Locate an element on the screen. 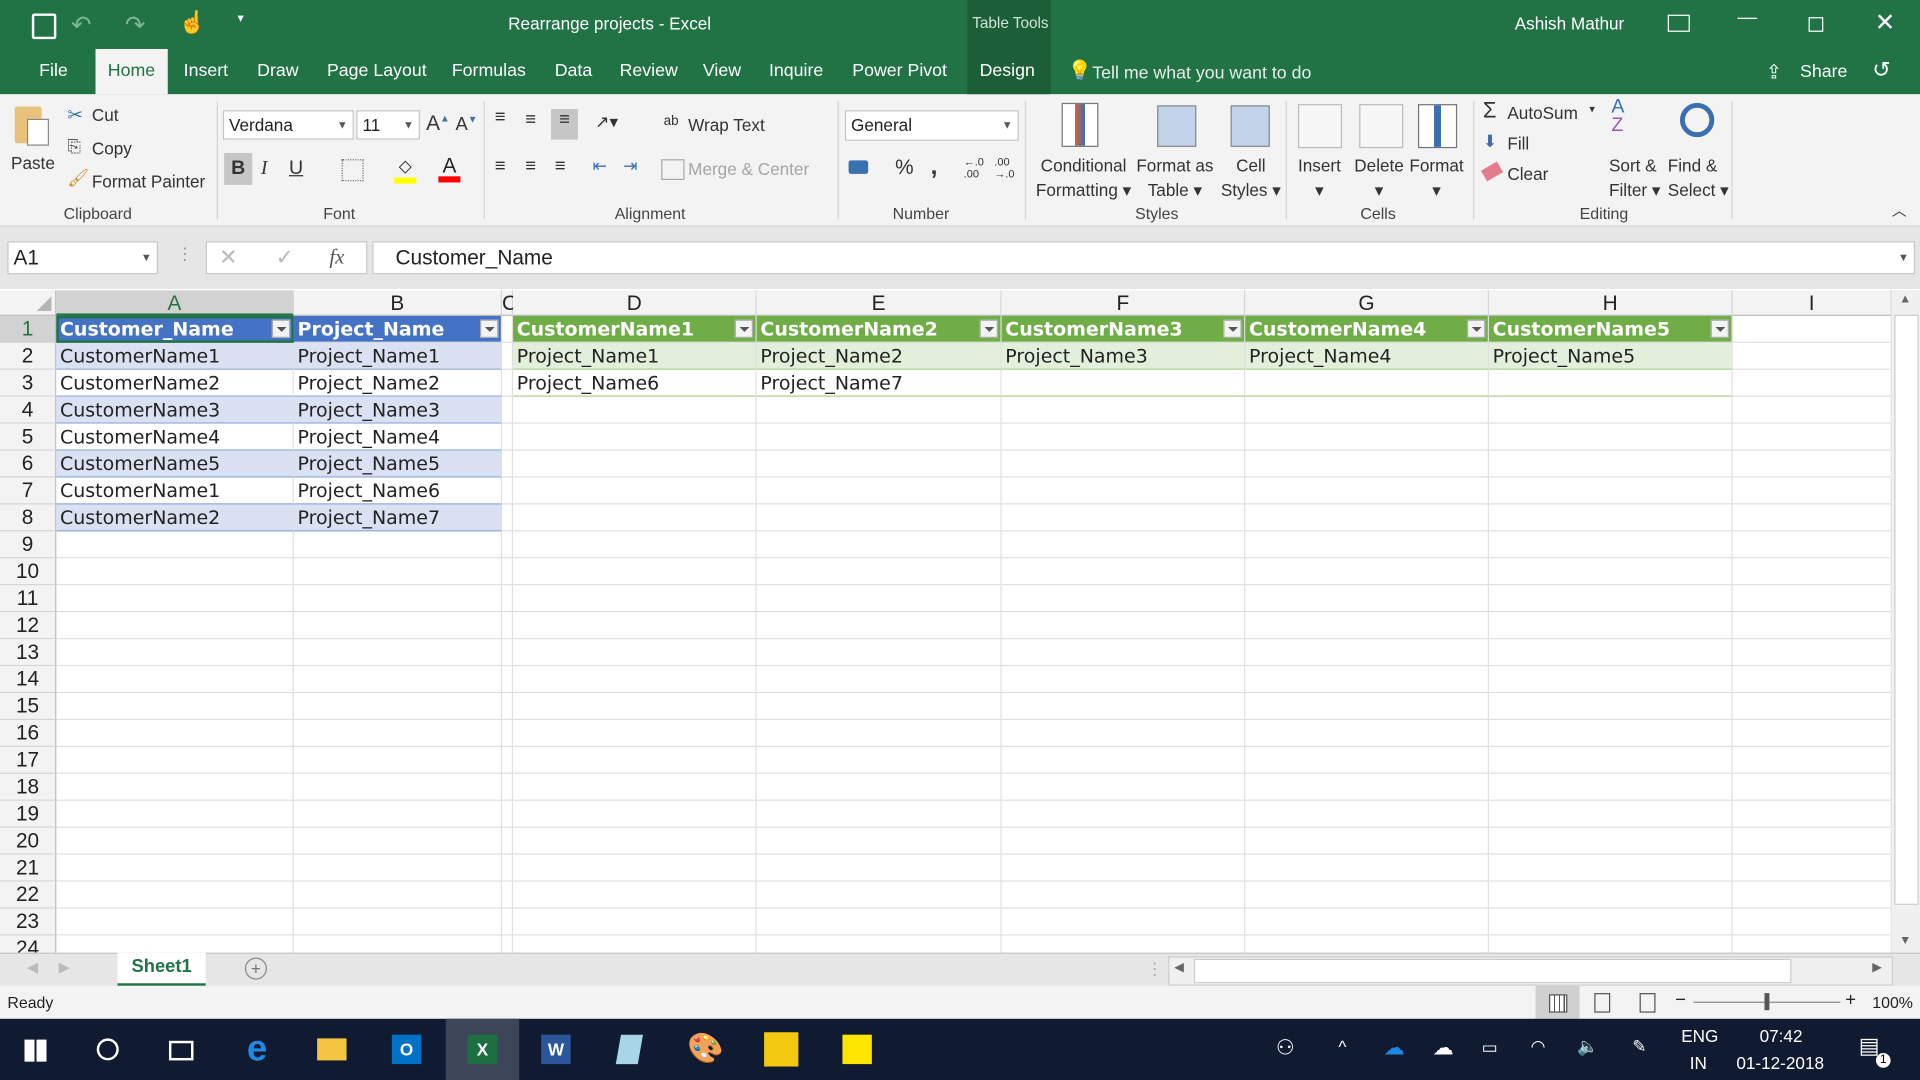 Image resolution: width=1920 pixels, height=1080 pixels. increase-font-icon: A▲ is located at coordinates (438, 123).